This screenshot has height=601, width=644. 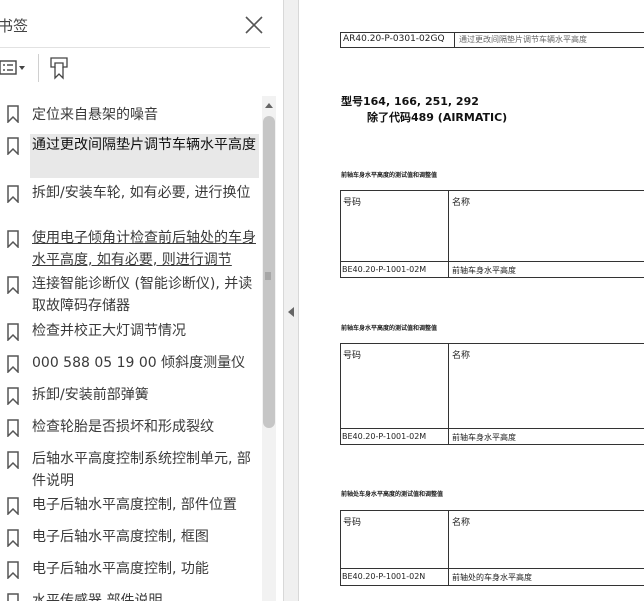 What do you see at coordinates (131, 571) in the screenshot?
I see `bookmark-item: 电子后轴水平高度控制, 功能` at bounding box center [131, 571].